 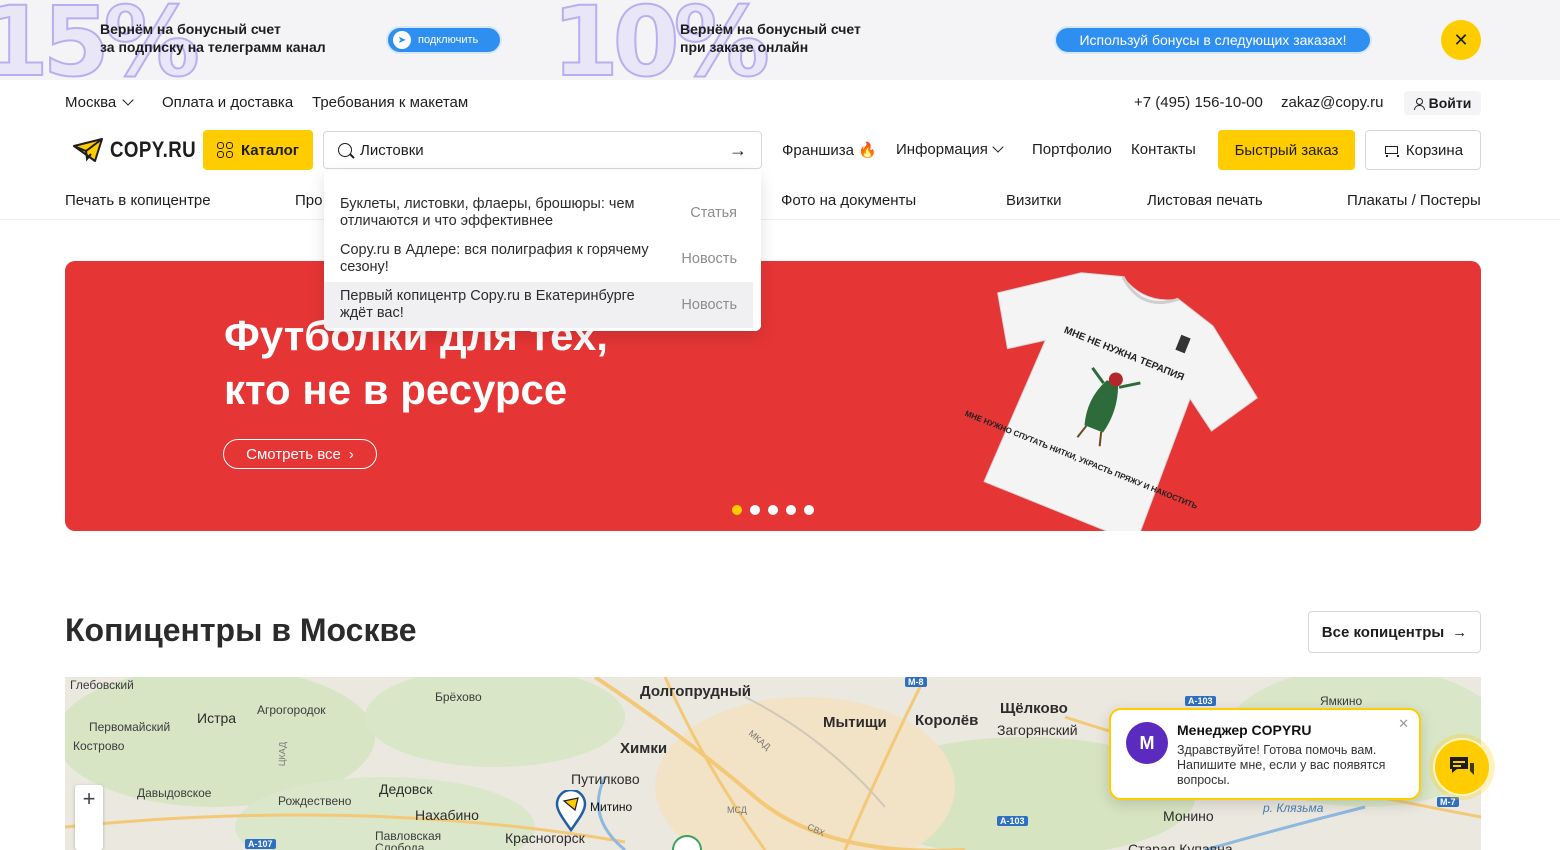 What do you see at coordinates (1391, 150) in the screenshot?
I see `cart-icon` at bounding box center [1391, 150].